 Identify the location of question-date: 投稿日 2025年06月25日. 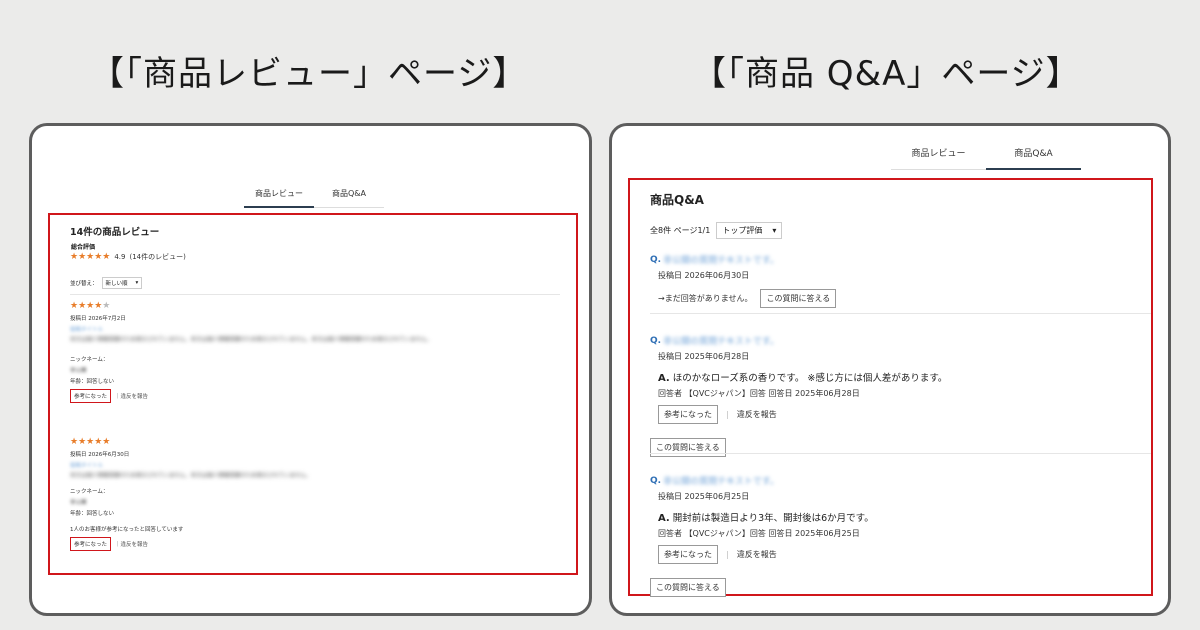
(704, 496).